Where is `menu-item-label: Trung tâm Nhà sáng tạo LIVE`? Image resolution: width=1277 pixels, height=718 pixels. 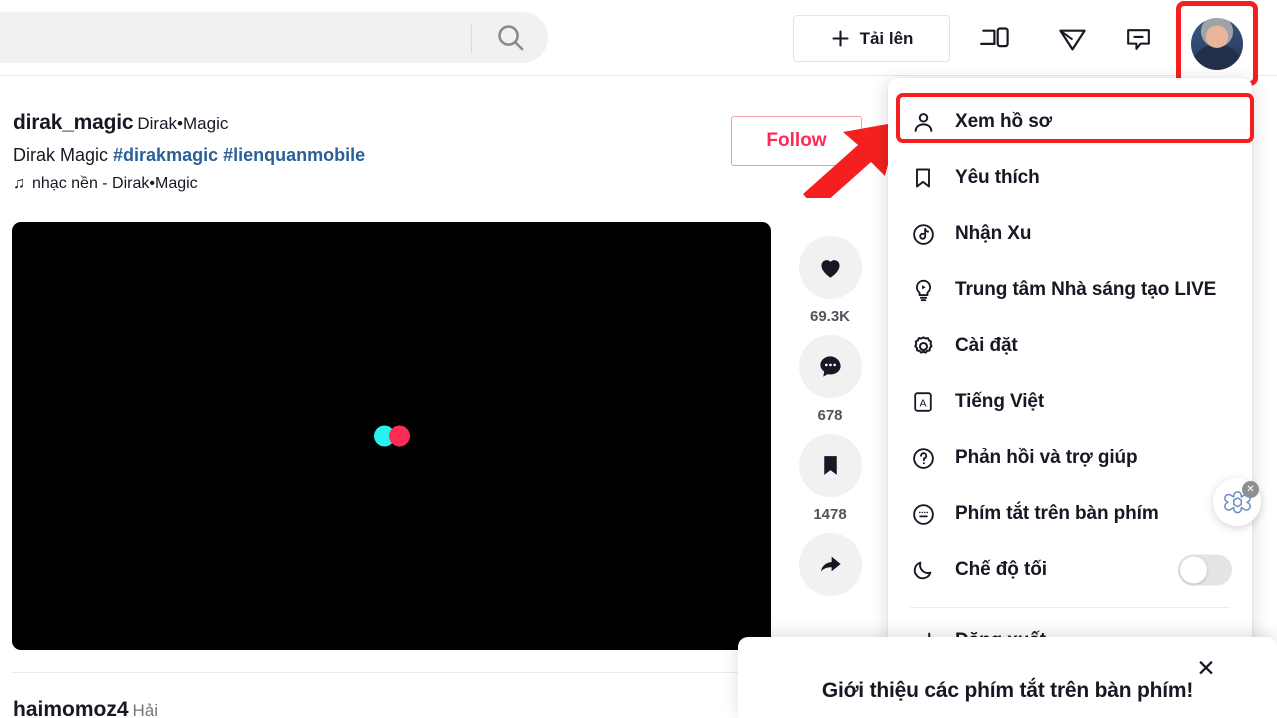 menu-item-label: Trung tâm Nhà sáng tạo LIVE is located at coordinates (1086, 289).